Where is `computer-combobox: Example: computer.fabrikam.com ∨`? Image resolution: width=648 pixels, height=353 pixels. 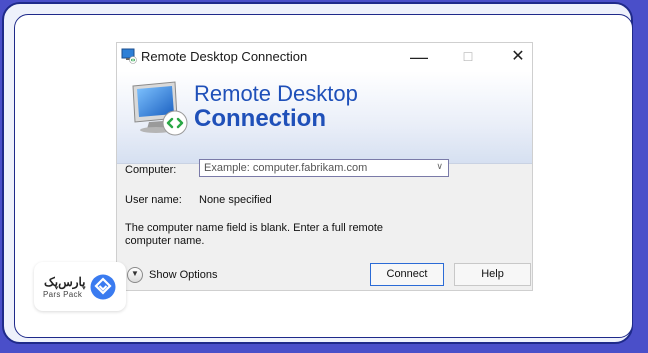
computer-combobox: Example: computer.fabrikam.com ∨ is located at coordinates (324, 168).